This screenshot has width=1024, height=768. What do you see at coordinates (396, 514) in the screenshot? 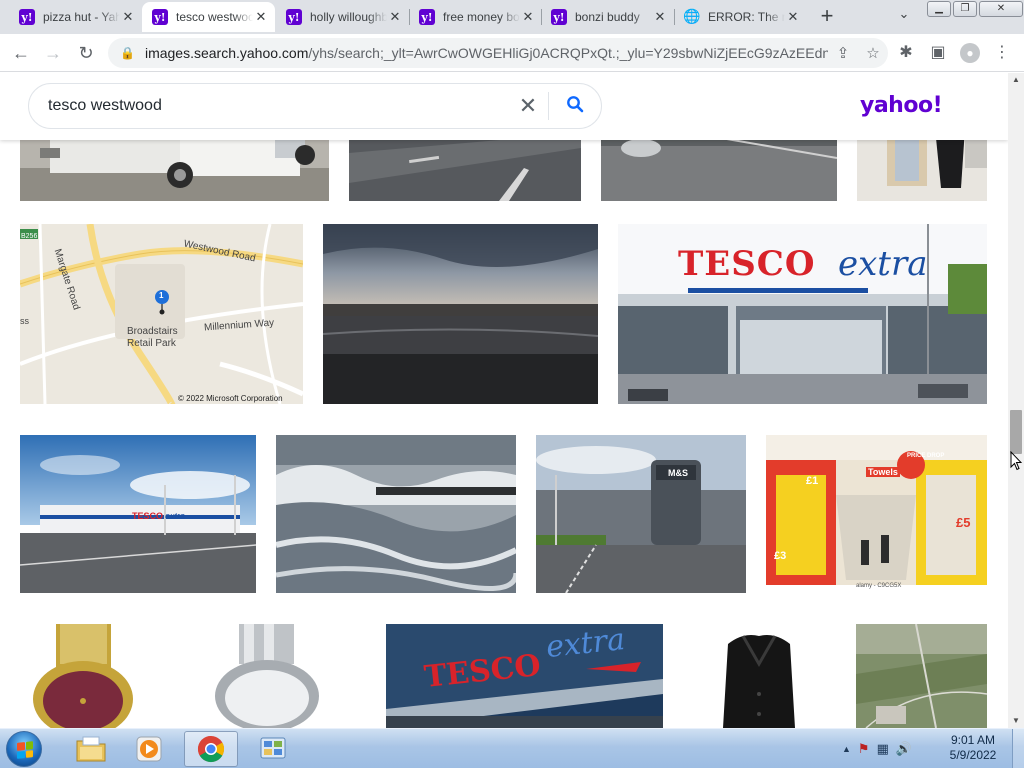
I see `result-image-stormy-sea` at bounding box center [396, 514].